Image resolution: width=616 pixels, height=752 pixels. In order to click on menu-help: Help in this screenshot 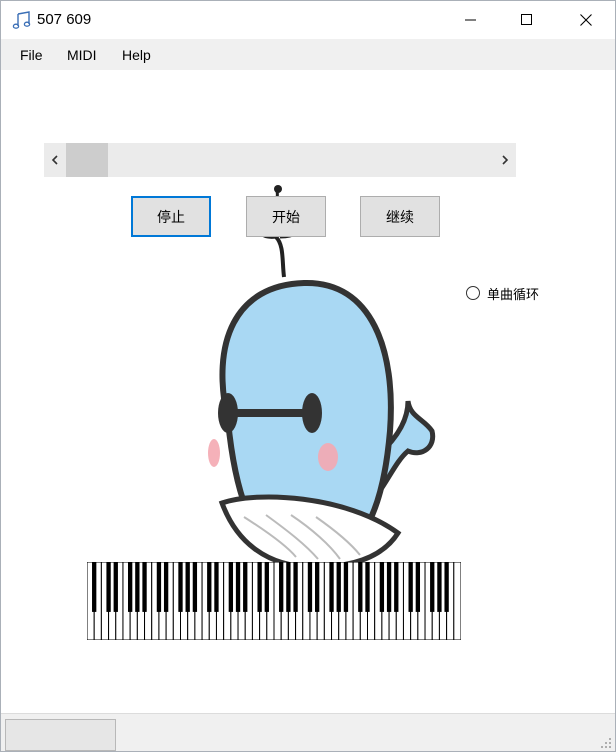, I will do `click(136, 55)`.